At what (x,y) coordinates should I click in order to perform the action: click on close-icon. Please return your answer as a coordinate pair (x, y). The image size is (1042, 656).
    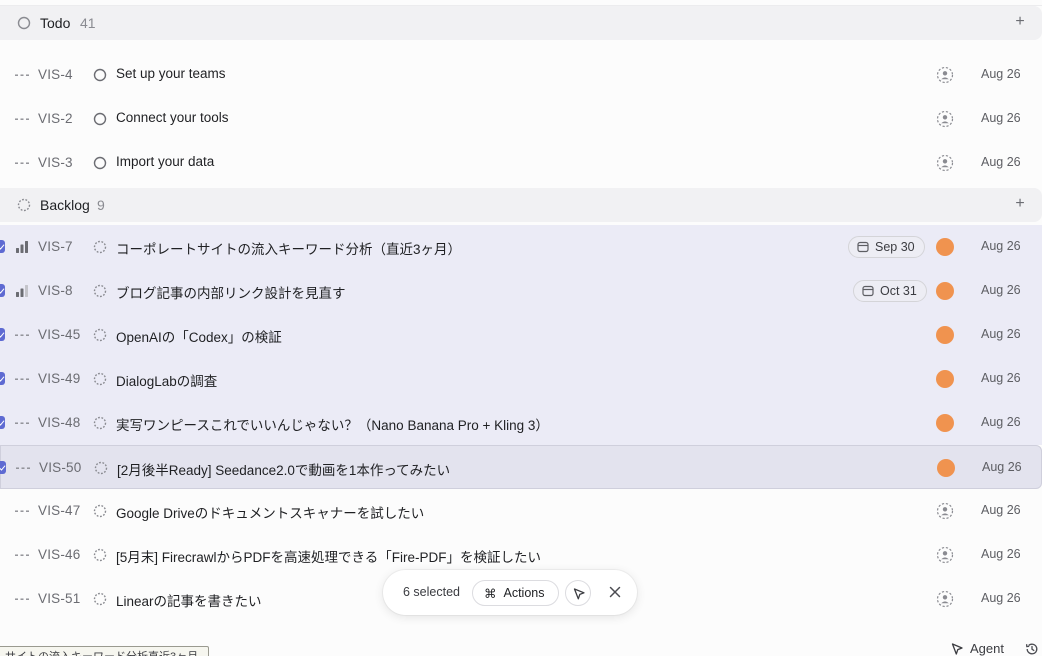
    Looking at the image, I should click on (615, 592).